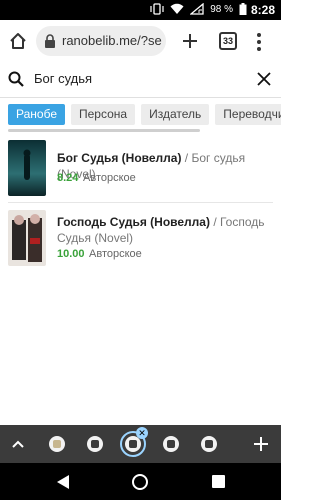 The image size is (320, 500). Describe the element at coordinates (197, 9) in the screenshot. I see `signal-icon` at that location.